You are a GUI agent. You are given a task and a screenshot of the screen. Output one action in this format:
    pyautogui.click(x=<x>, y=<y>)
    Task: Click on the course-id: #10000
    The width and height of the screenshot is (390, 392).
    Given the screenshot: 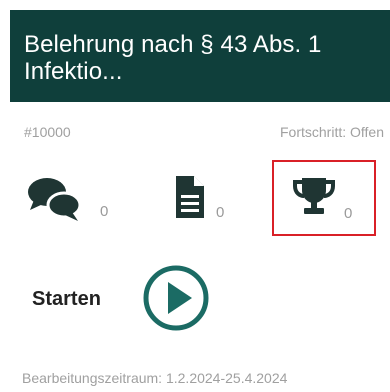 What is the action you would take?
    pyautogui.click(x=47, y=132)
    